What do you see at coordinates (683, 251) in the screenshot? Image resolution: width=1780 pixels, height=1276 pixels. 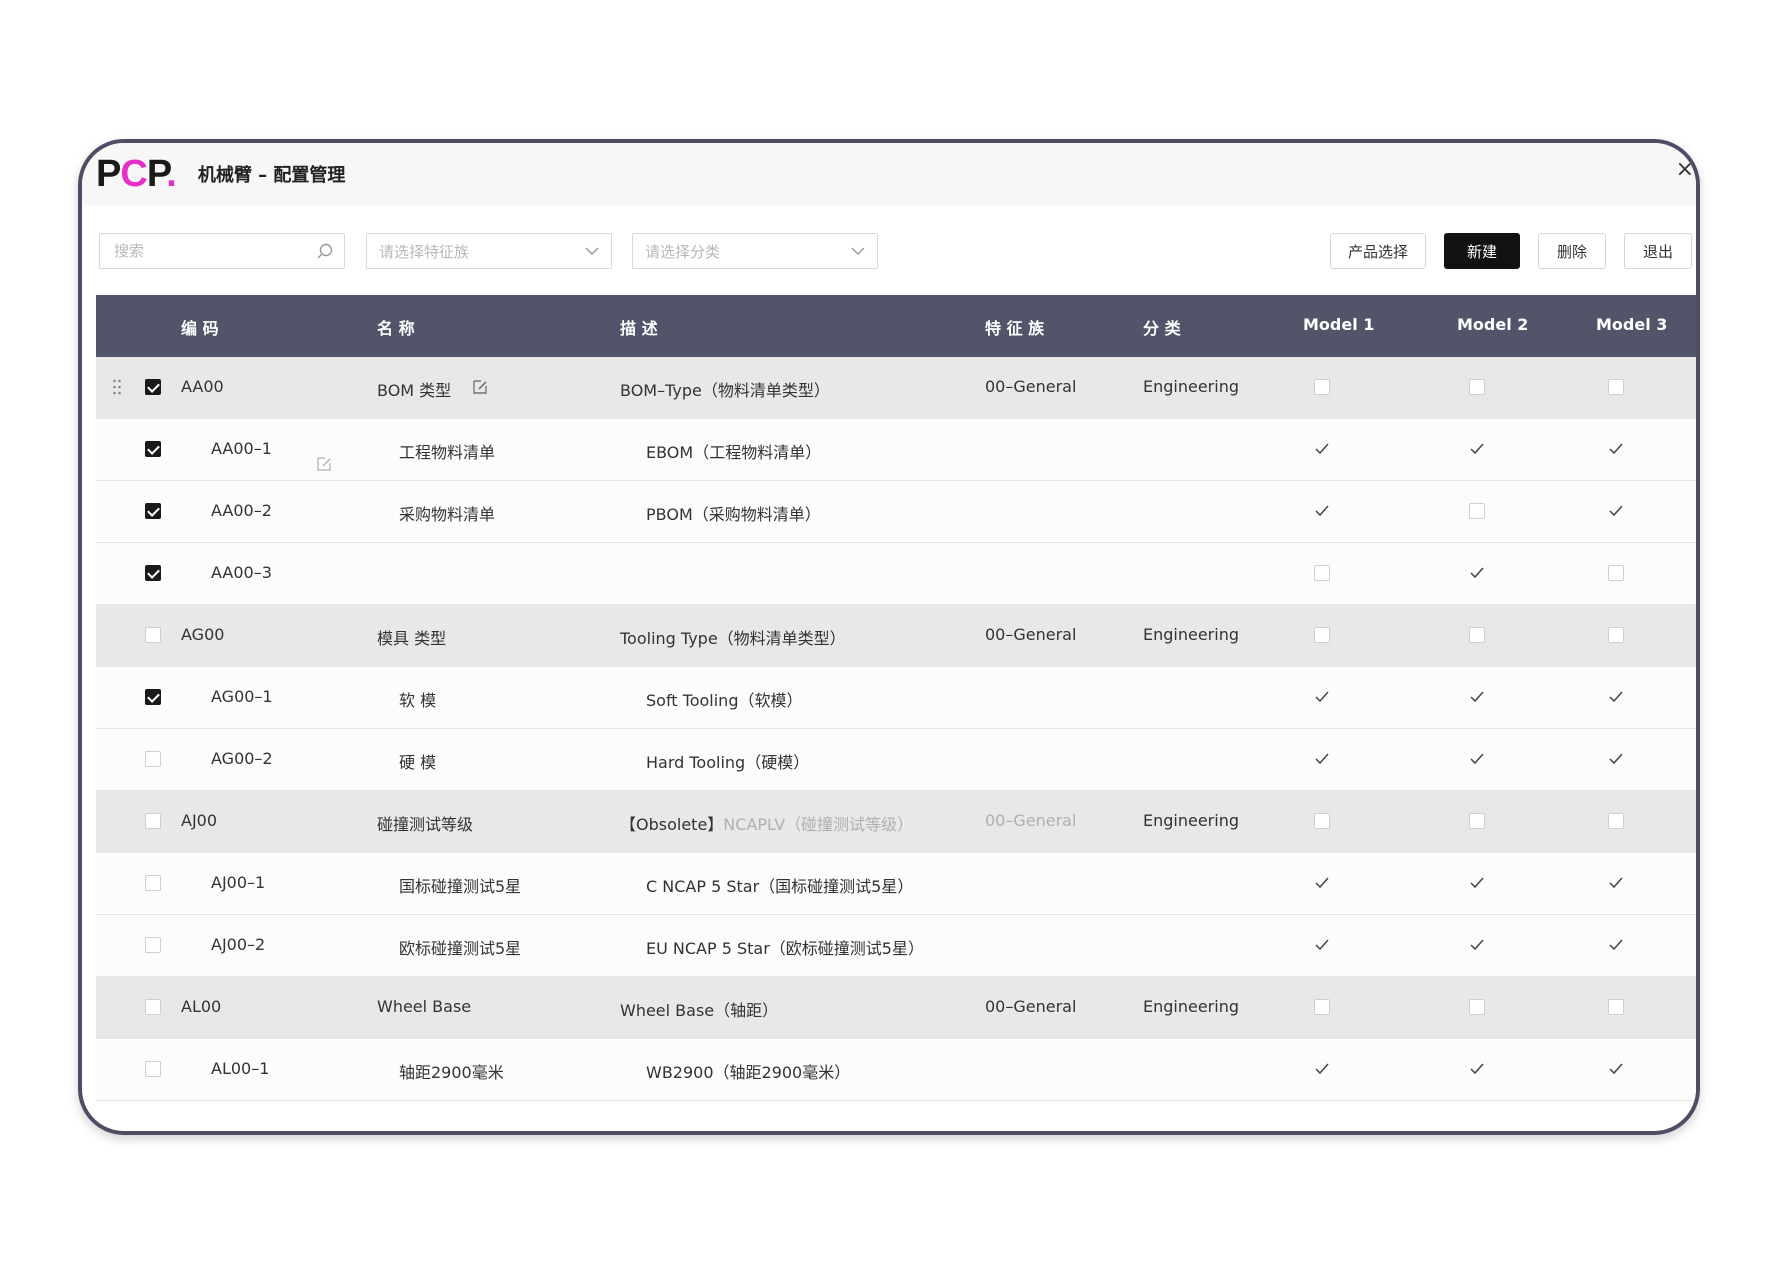 I see `category-placeholder: 请选择分类` at bounding box center [683, 251].